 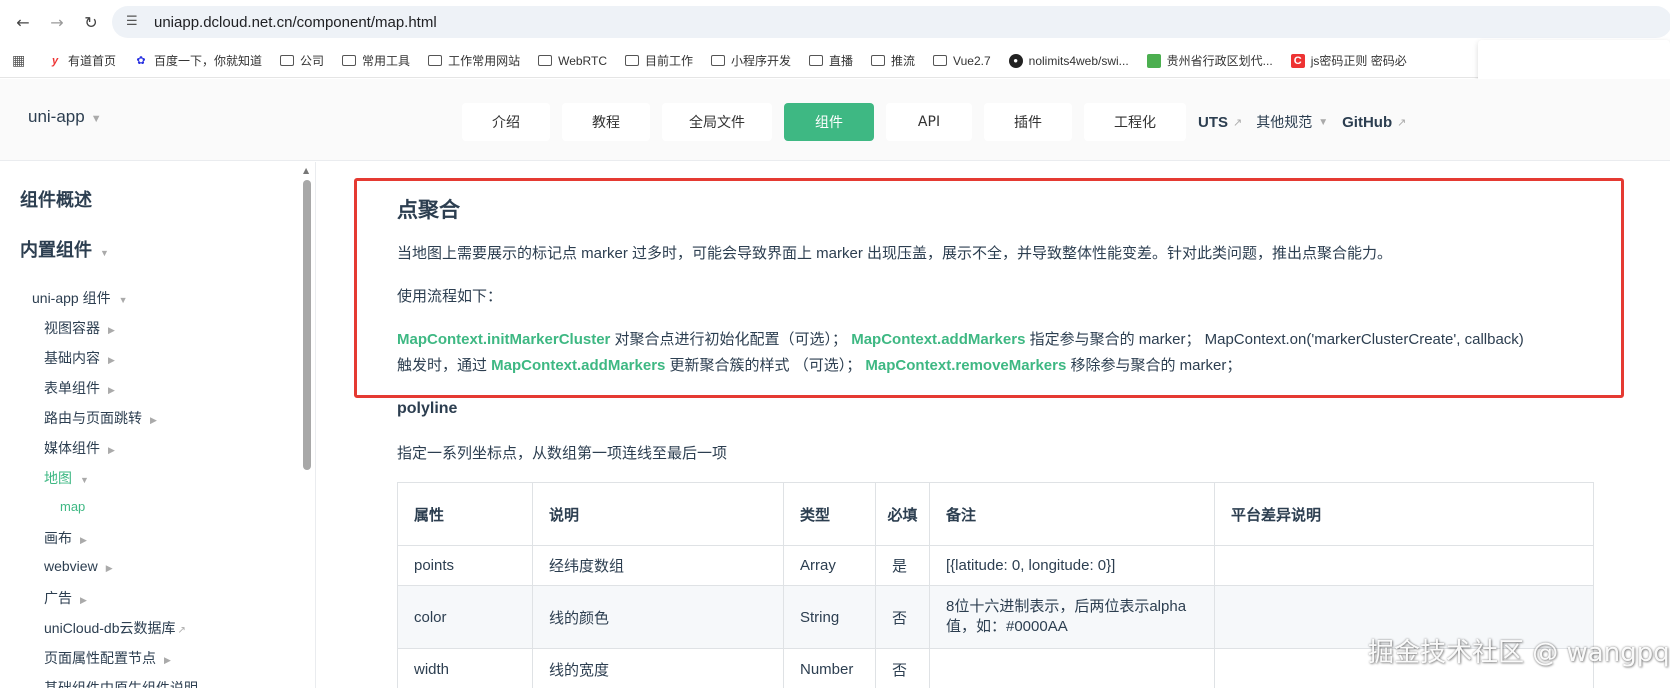 I want to click on watermark: 掘金技术社区 @ wangpq, so click(x=1519, y=653).